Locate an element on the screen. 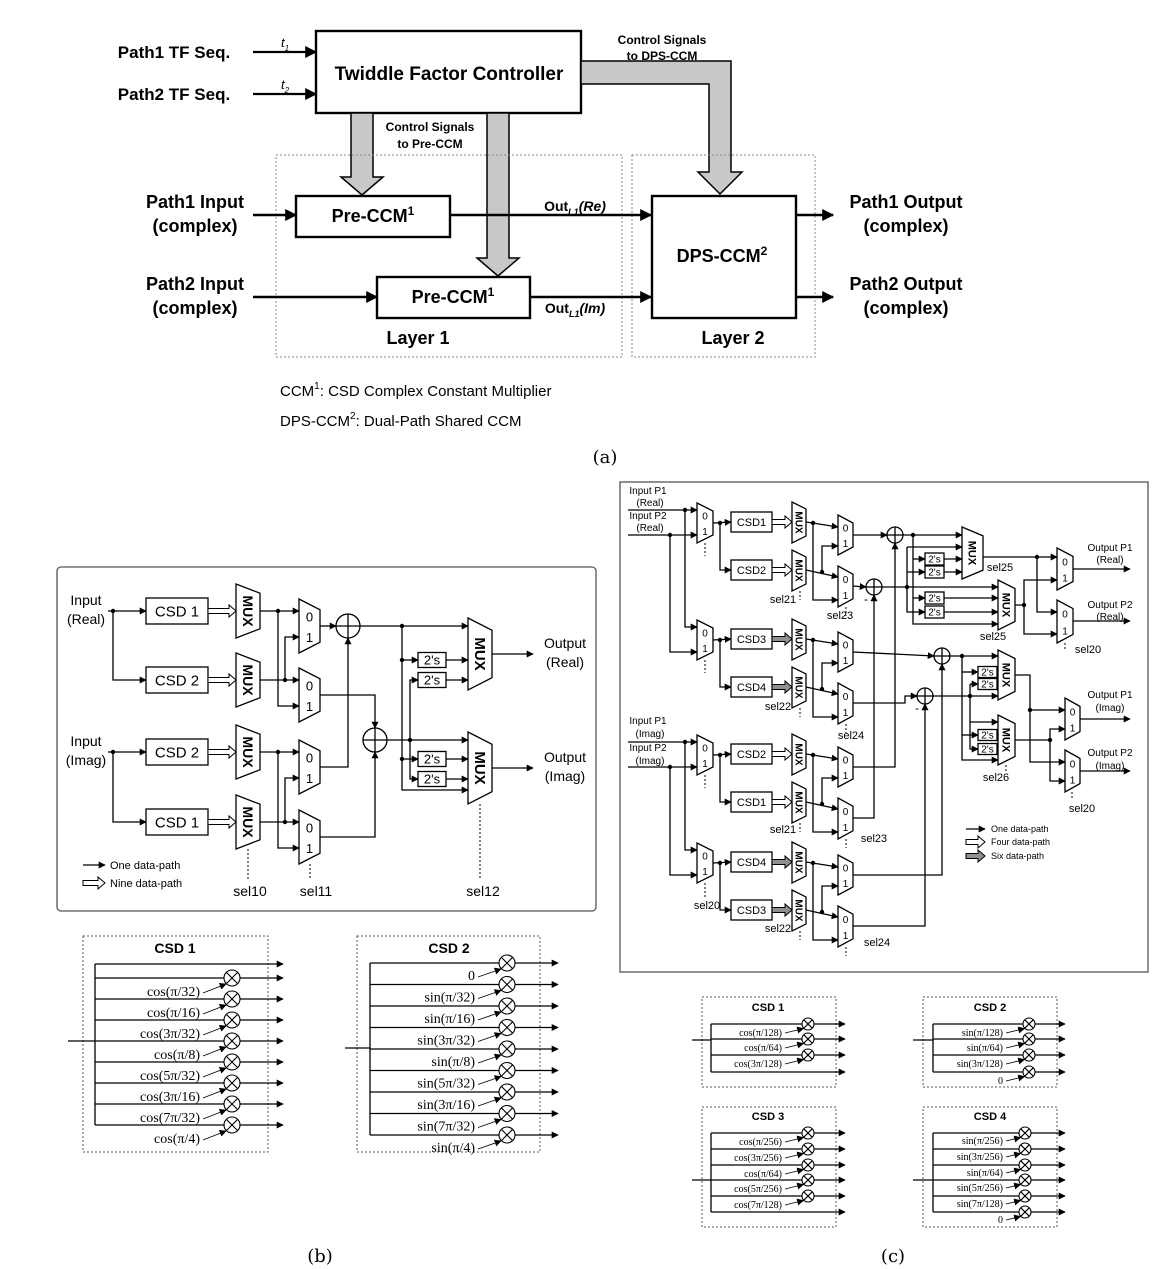  csd-block-label: CSD4 is located at coordinates (751, 688).